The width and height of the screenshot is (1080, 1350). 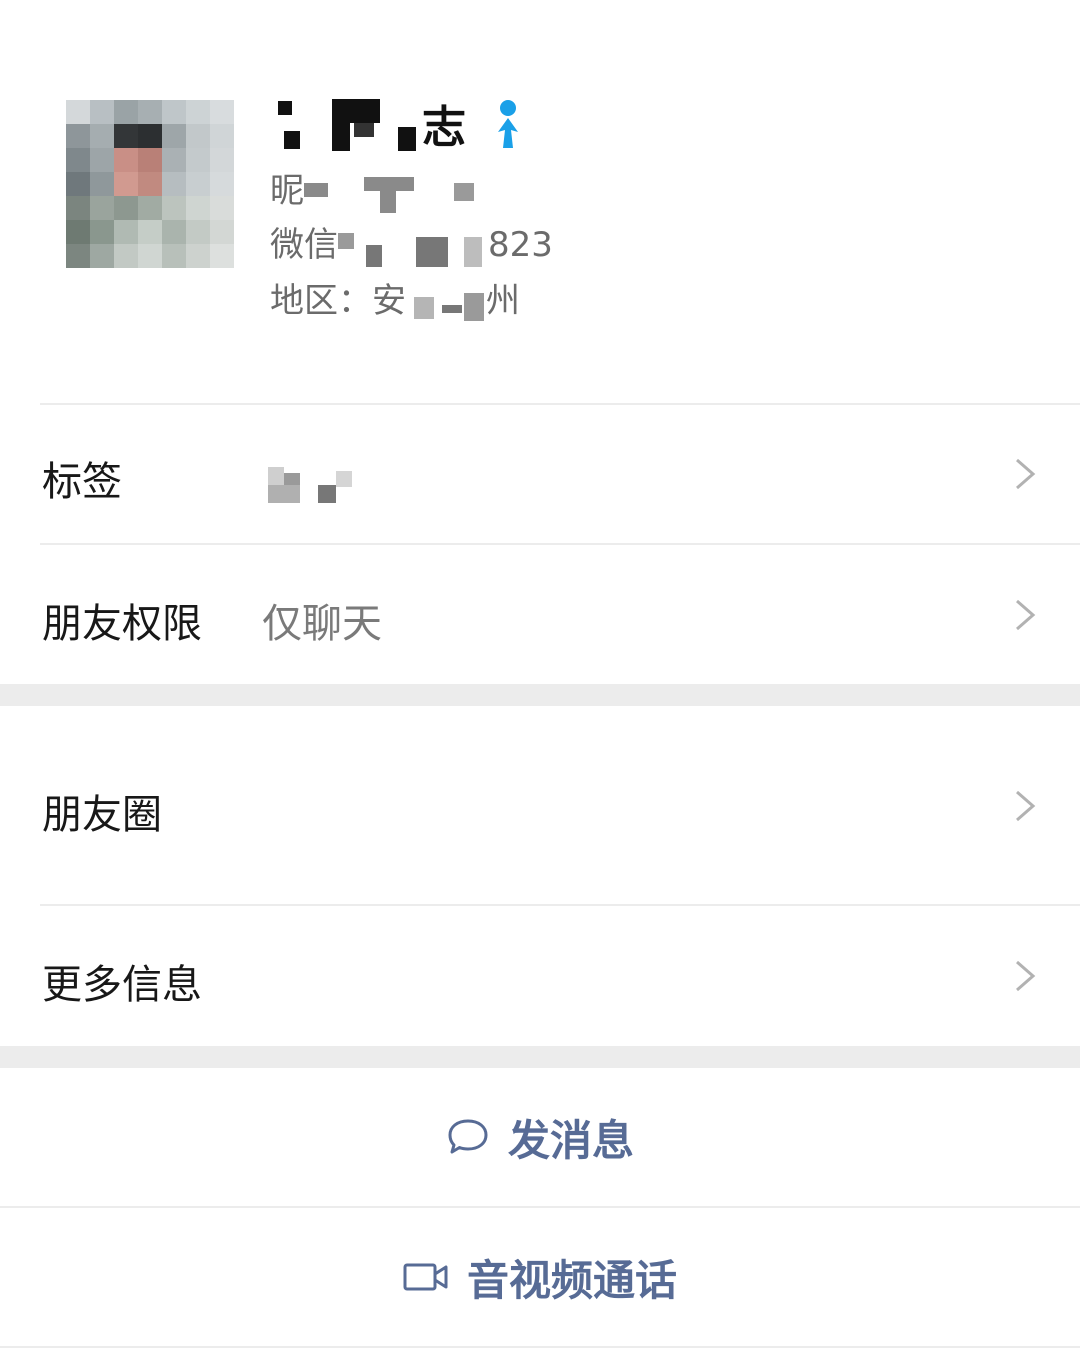 What do you see at coordinates (122, 985) in the screenshot?
I see `more-info-label: 更多信息` at bounding box center [122, 985].